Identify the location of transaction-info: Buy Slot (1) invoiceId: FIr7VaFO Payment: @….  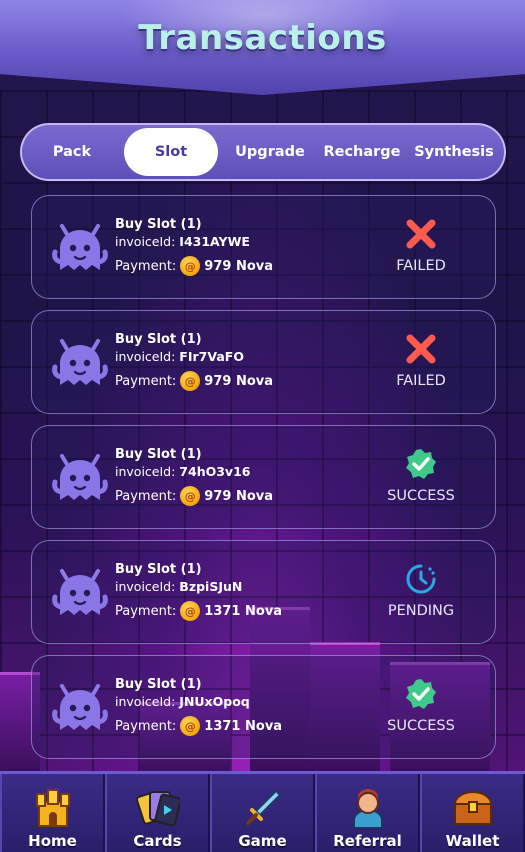
(194, 361).